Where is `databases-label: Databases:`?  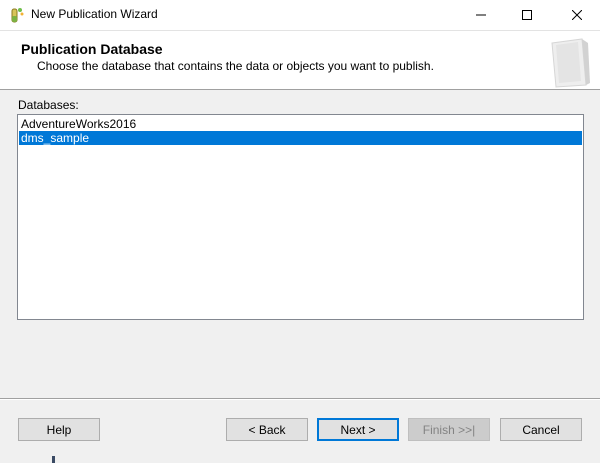 databases-label: Databases: is located at coordinates (48, 105).